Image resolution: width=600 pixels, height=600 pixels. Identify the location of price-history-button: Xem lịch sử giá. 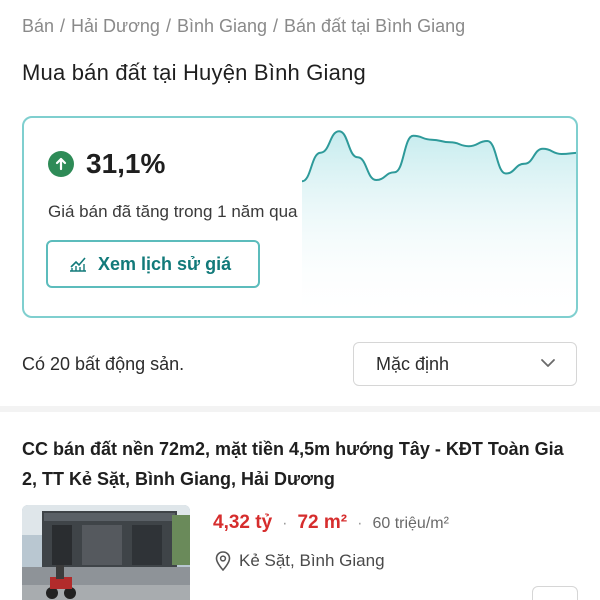
(153, 264).